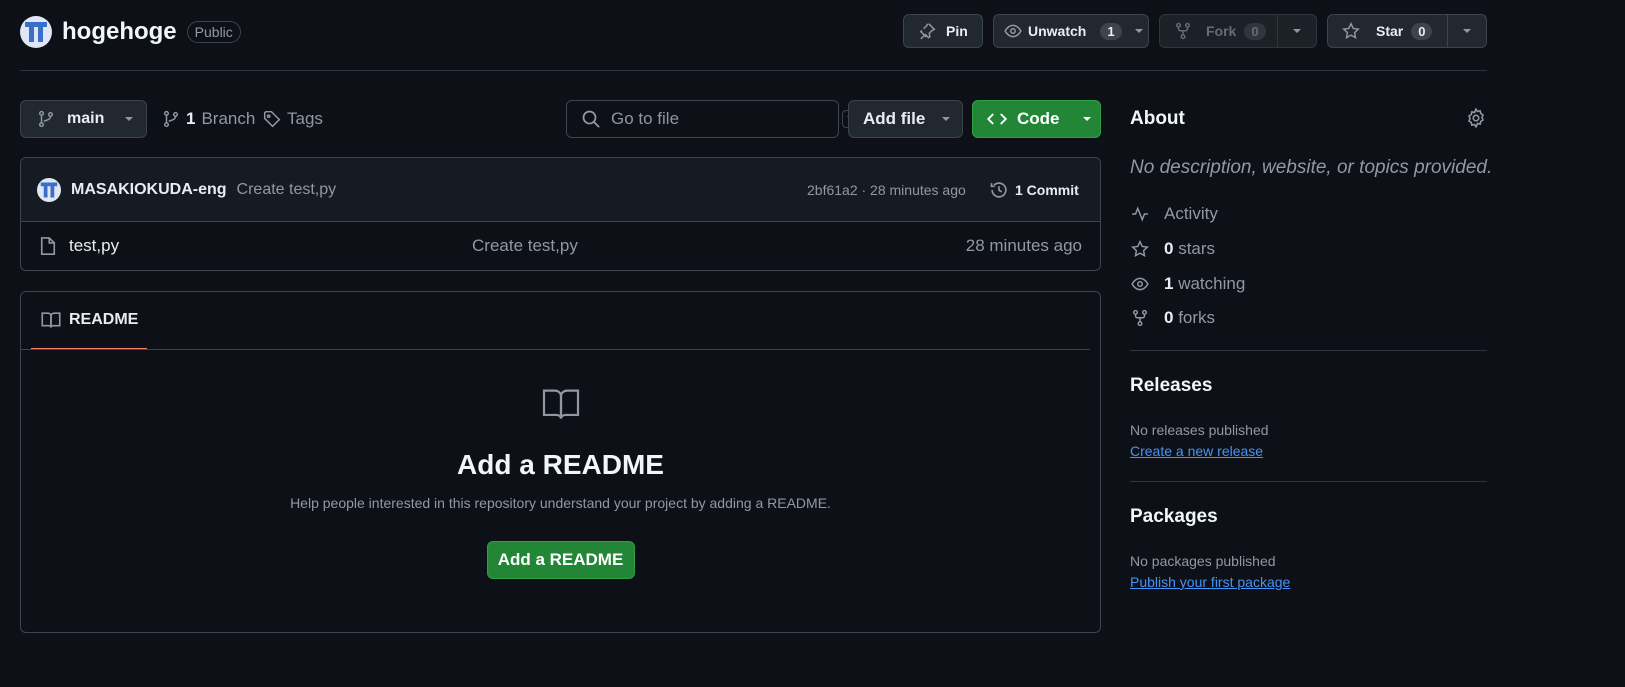 The height and width of the screenshot is (687, 1625). Describe the element at coordinates (1210, 582) in the screenshot. I see `publish-package-link: Publish your first package` at that location.